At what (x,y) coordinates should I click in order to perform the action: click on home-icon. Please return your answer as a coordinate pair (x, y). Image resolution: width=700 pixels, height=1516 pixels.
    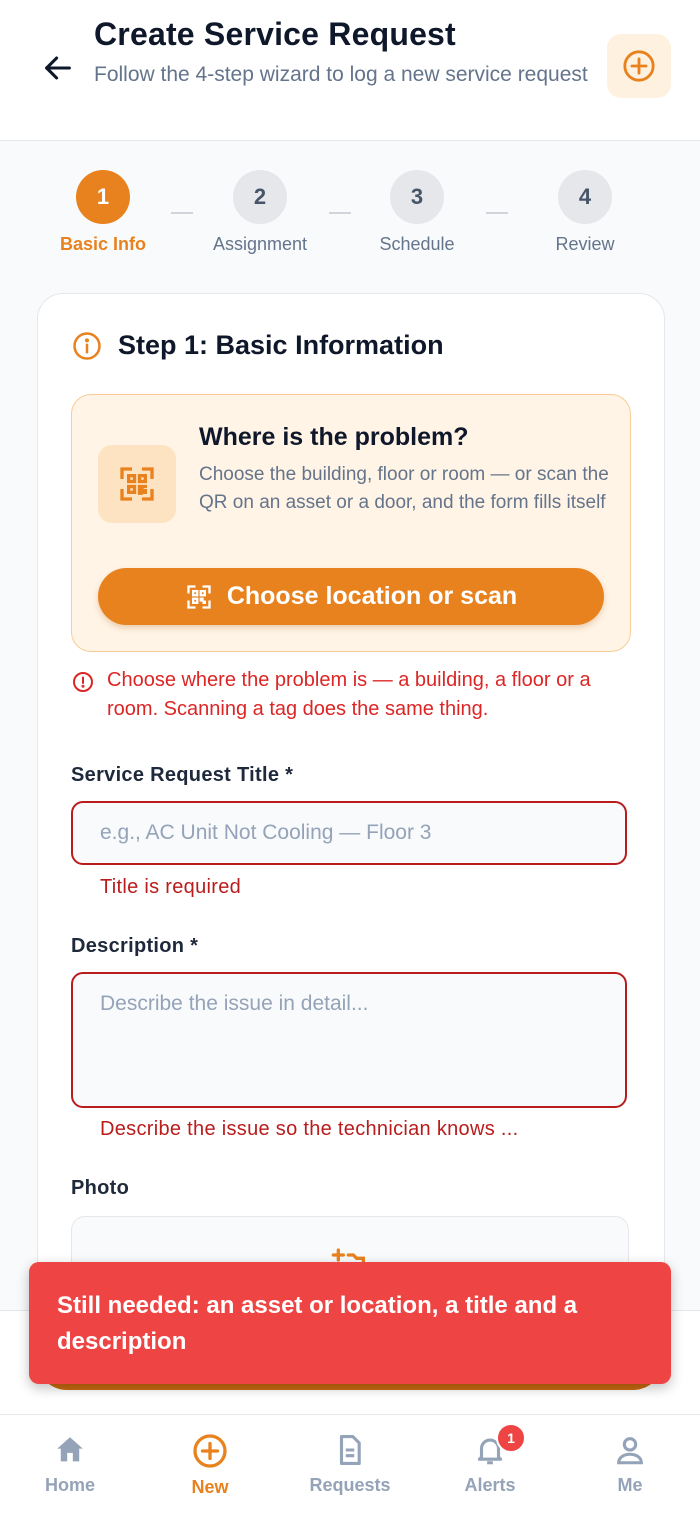
    Looking at the image, I should click on (70, 1449).